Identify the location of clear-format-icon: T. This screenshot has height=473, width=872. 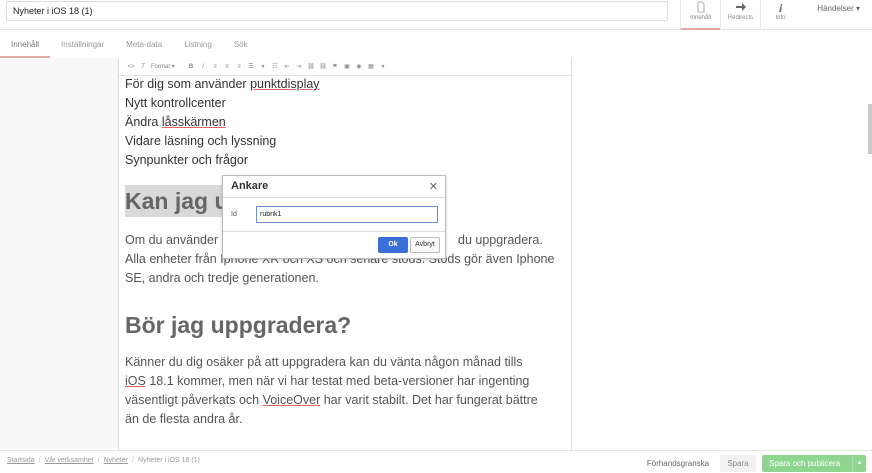
(143, 67).